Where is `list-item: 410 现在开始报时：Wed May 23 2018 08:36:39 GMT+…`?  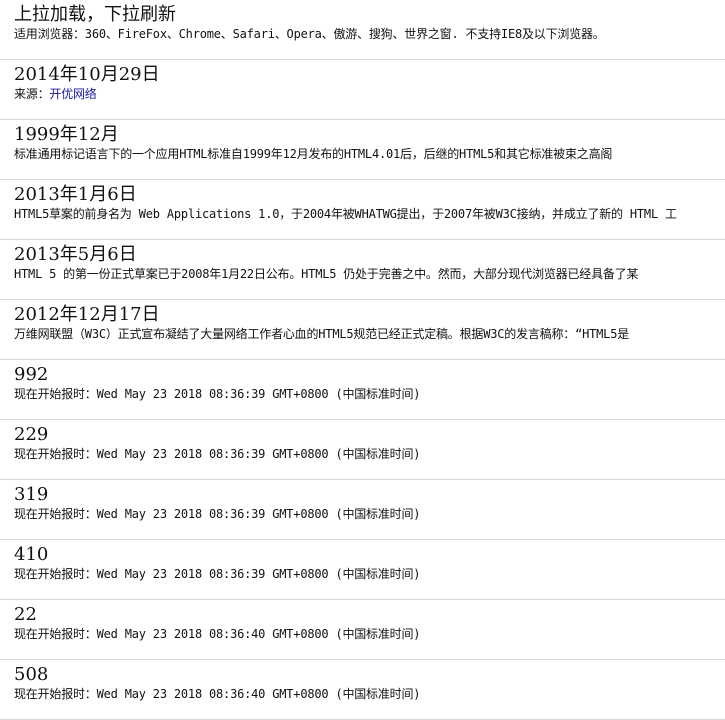 list-item: 410 现在开始报时：Wed May 23 2018 08:36:39 GMT+… is located at coordinates (362, 570).